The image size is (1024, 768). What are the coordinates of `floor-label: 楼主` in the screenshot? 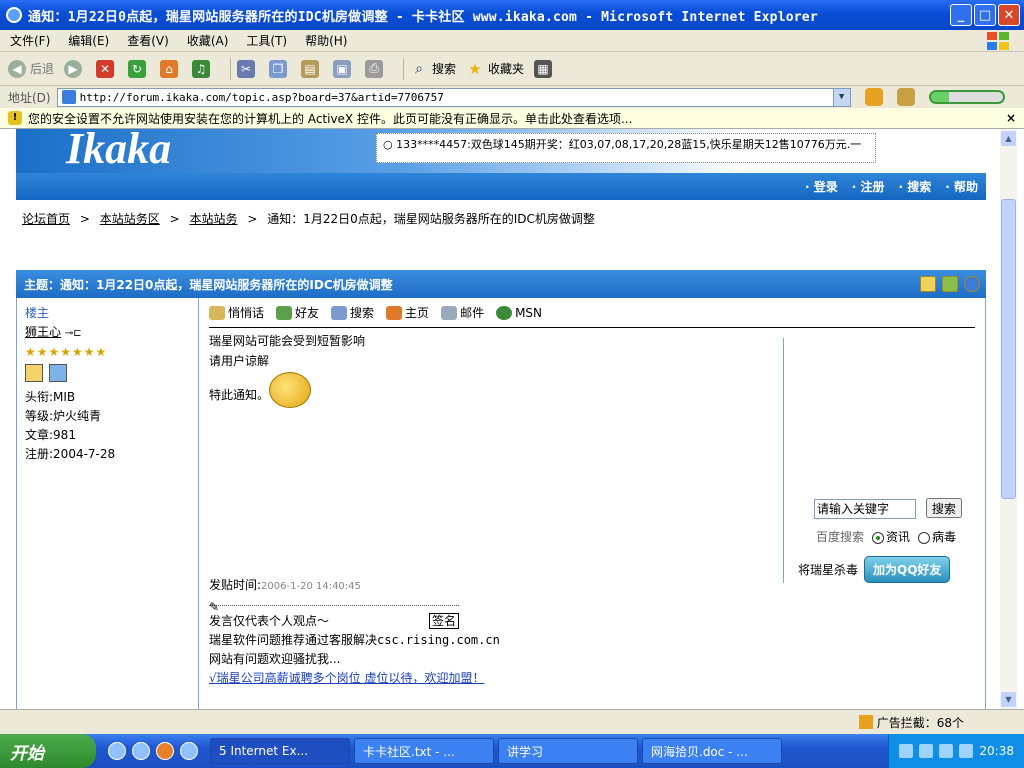 It's located at (37, 313).